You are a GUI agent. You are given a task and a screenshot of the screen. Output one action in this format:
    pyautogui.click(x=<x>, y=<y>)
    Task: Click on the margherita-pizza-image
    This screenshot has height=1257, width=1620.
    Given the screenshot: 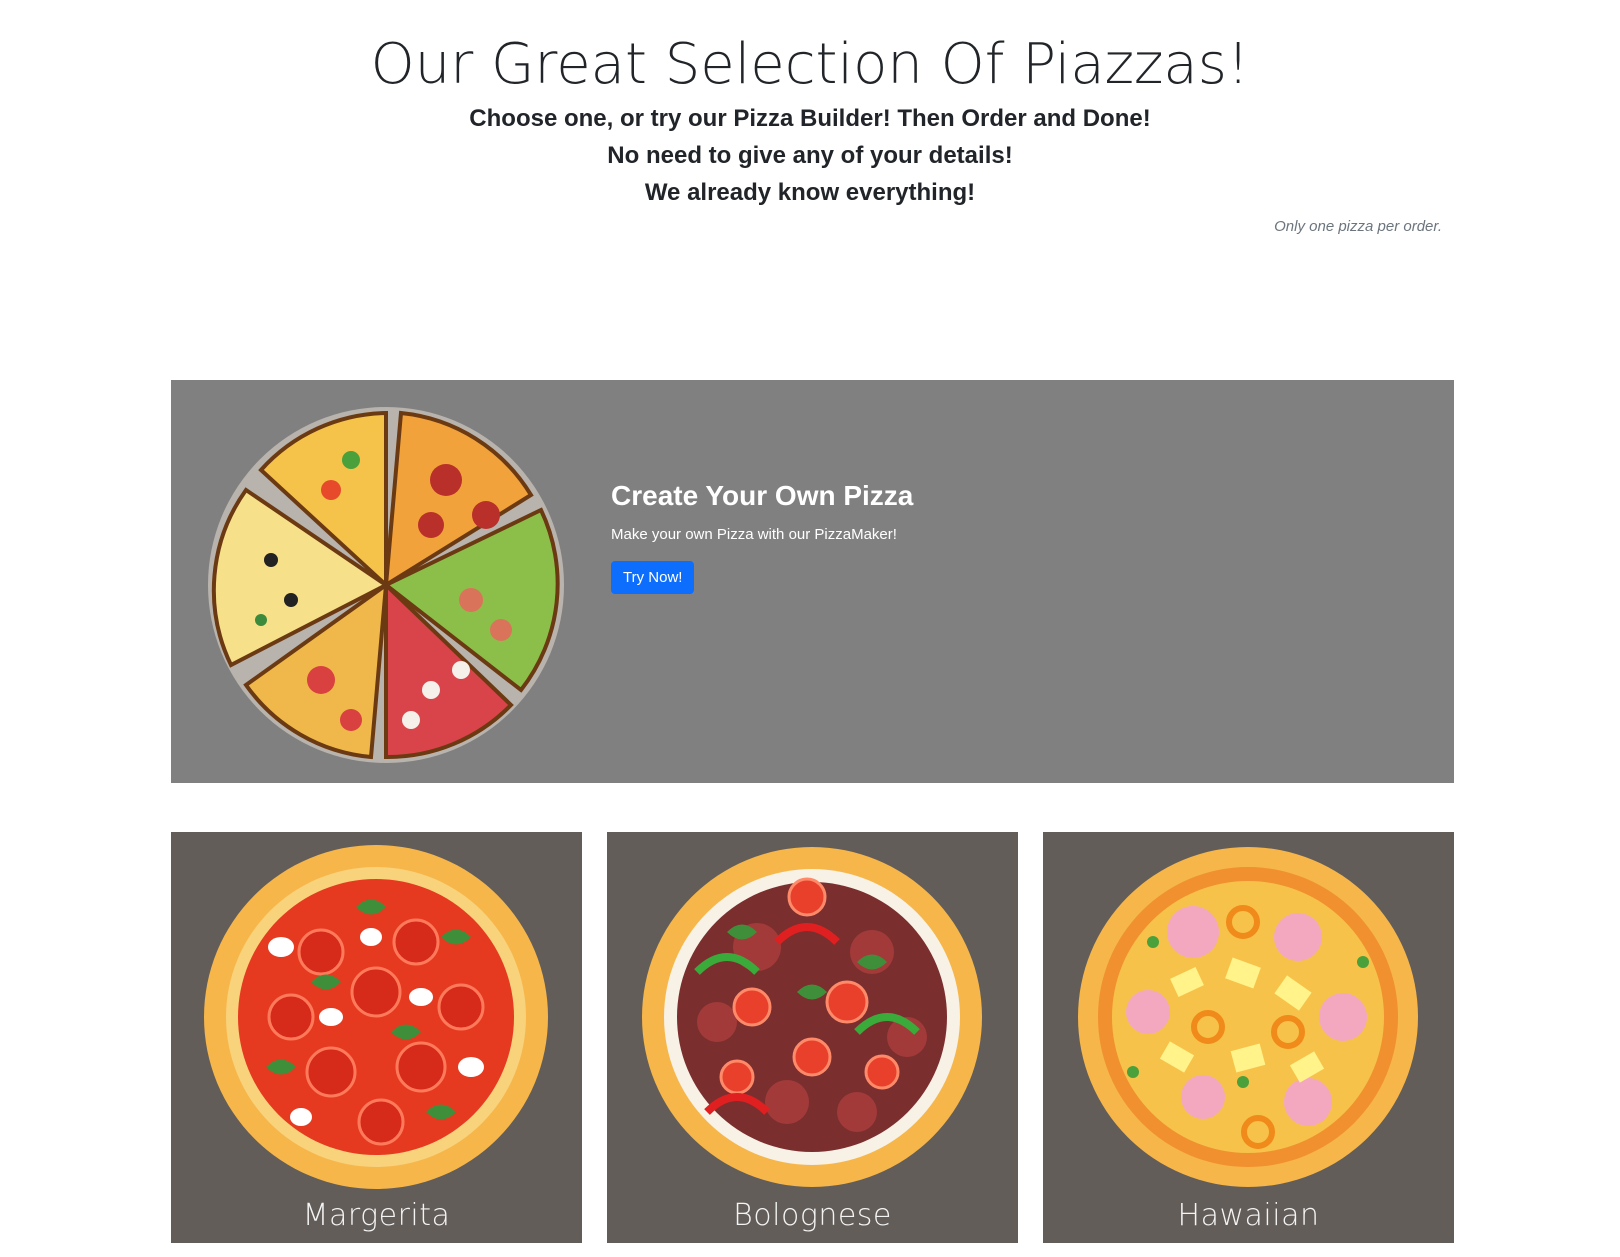 What is the action you would take?
    pyautogui.click(x=376, y=1017)
    